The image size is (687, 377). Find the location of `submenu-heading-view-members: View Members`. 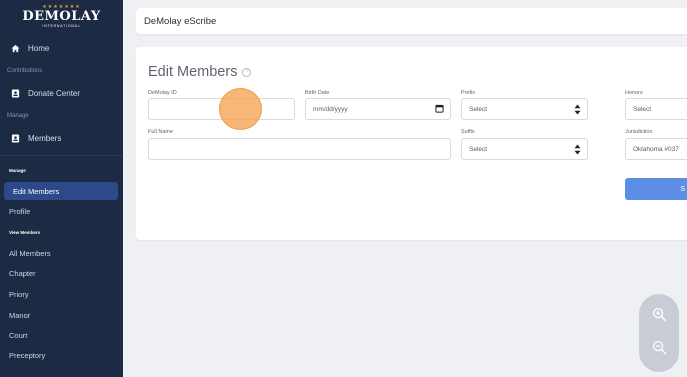

submenu-heading-view-members: View Members is located at coordinates (25, 232).